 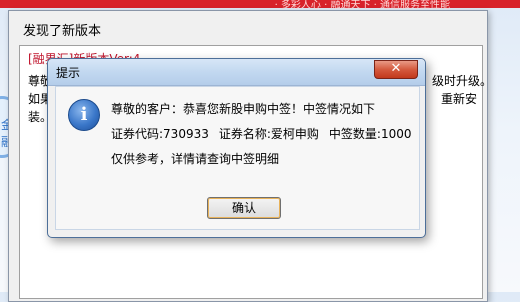 I want to click on reference-note: 仅供参考，详情请查询中签明细, so click(x=195, y=159).